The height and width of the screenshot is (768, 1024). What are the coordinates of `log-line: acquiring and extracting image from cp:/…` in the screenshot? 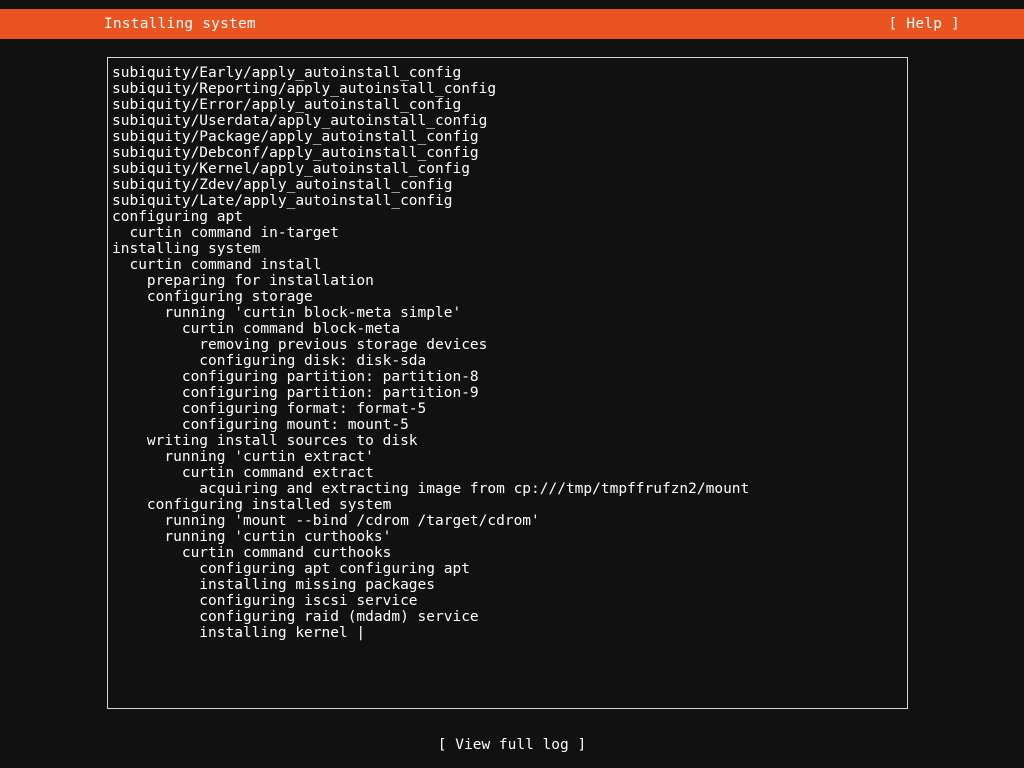 It's located at (431, 489).